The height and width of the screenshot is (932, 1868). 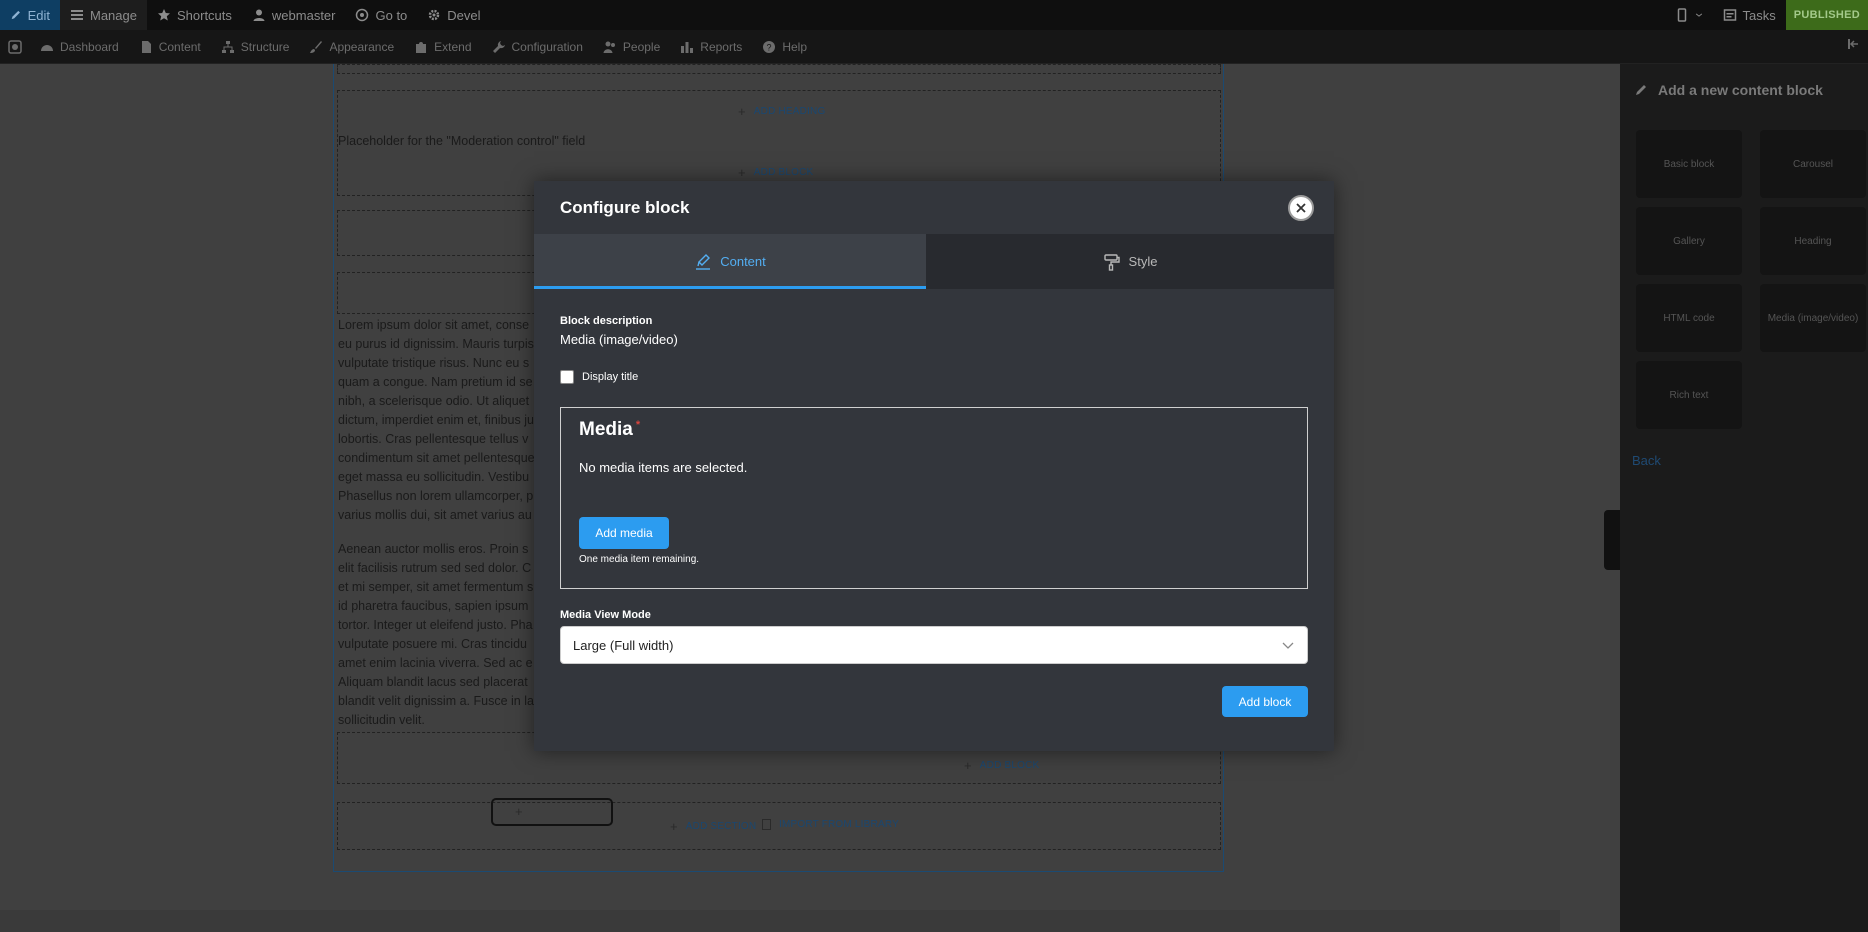 I want to click on menu-icon, so click(x=77, y=15).